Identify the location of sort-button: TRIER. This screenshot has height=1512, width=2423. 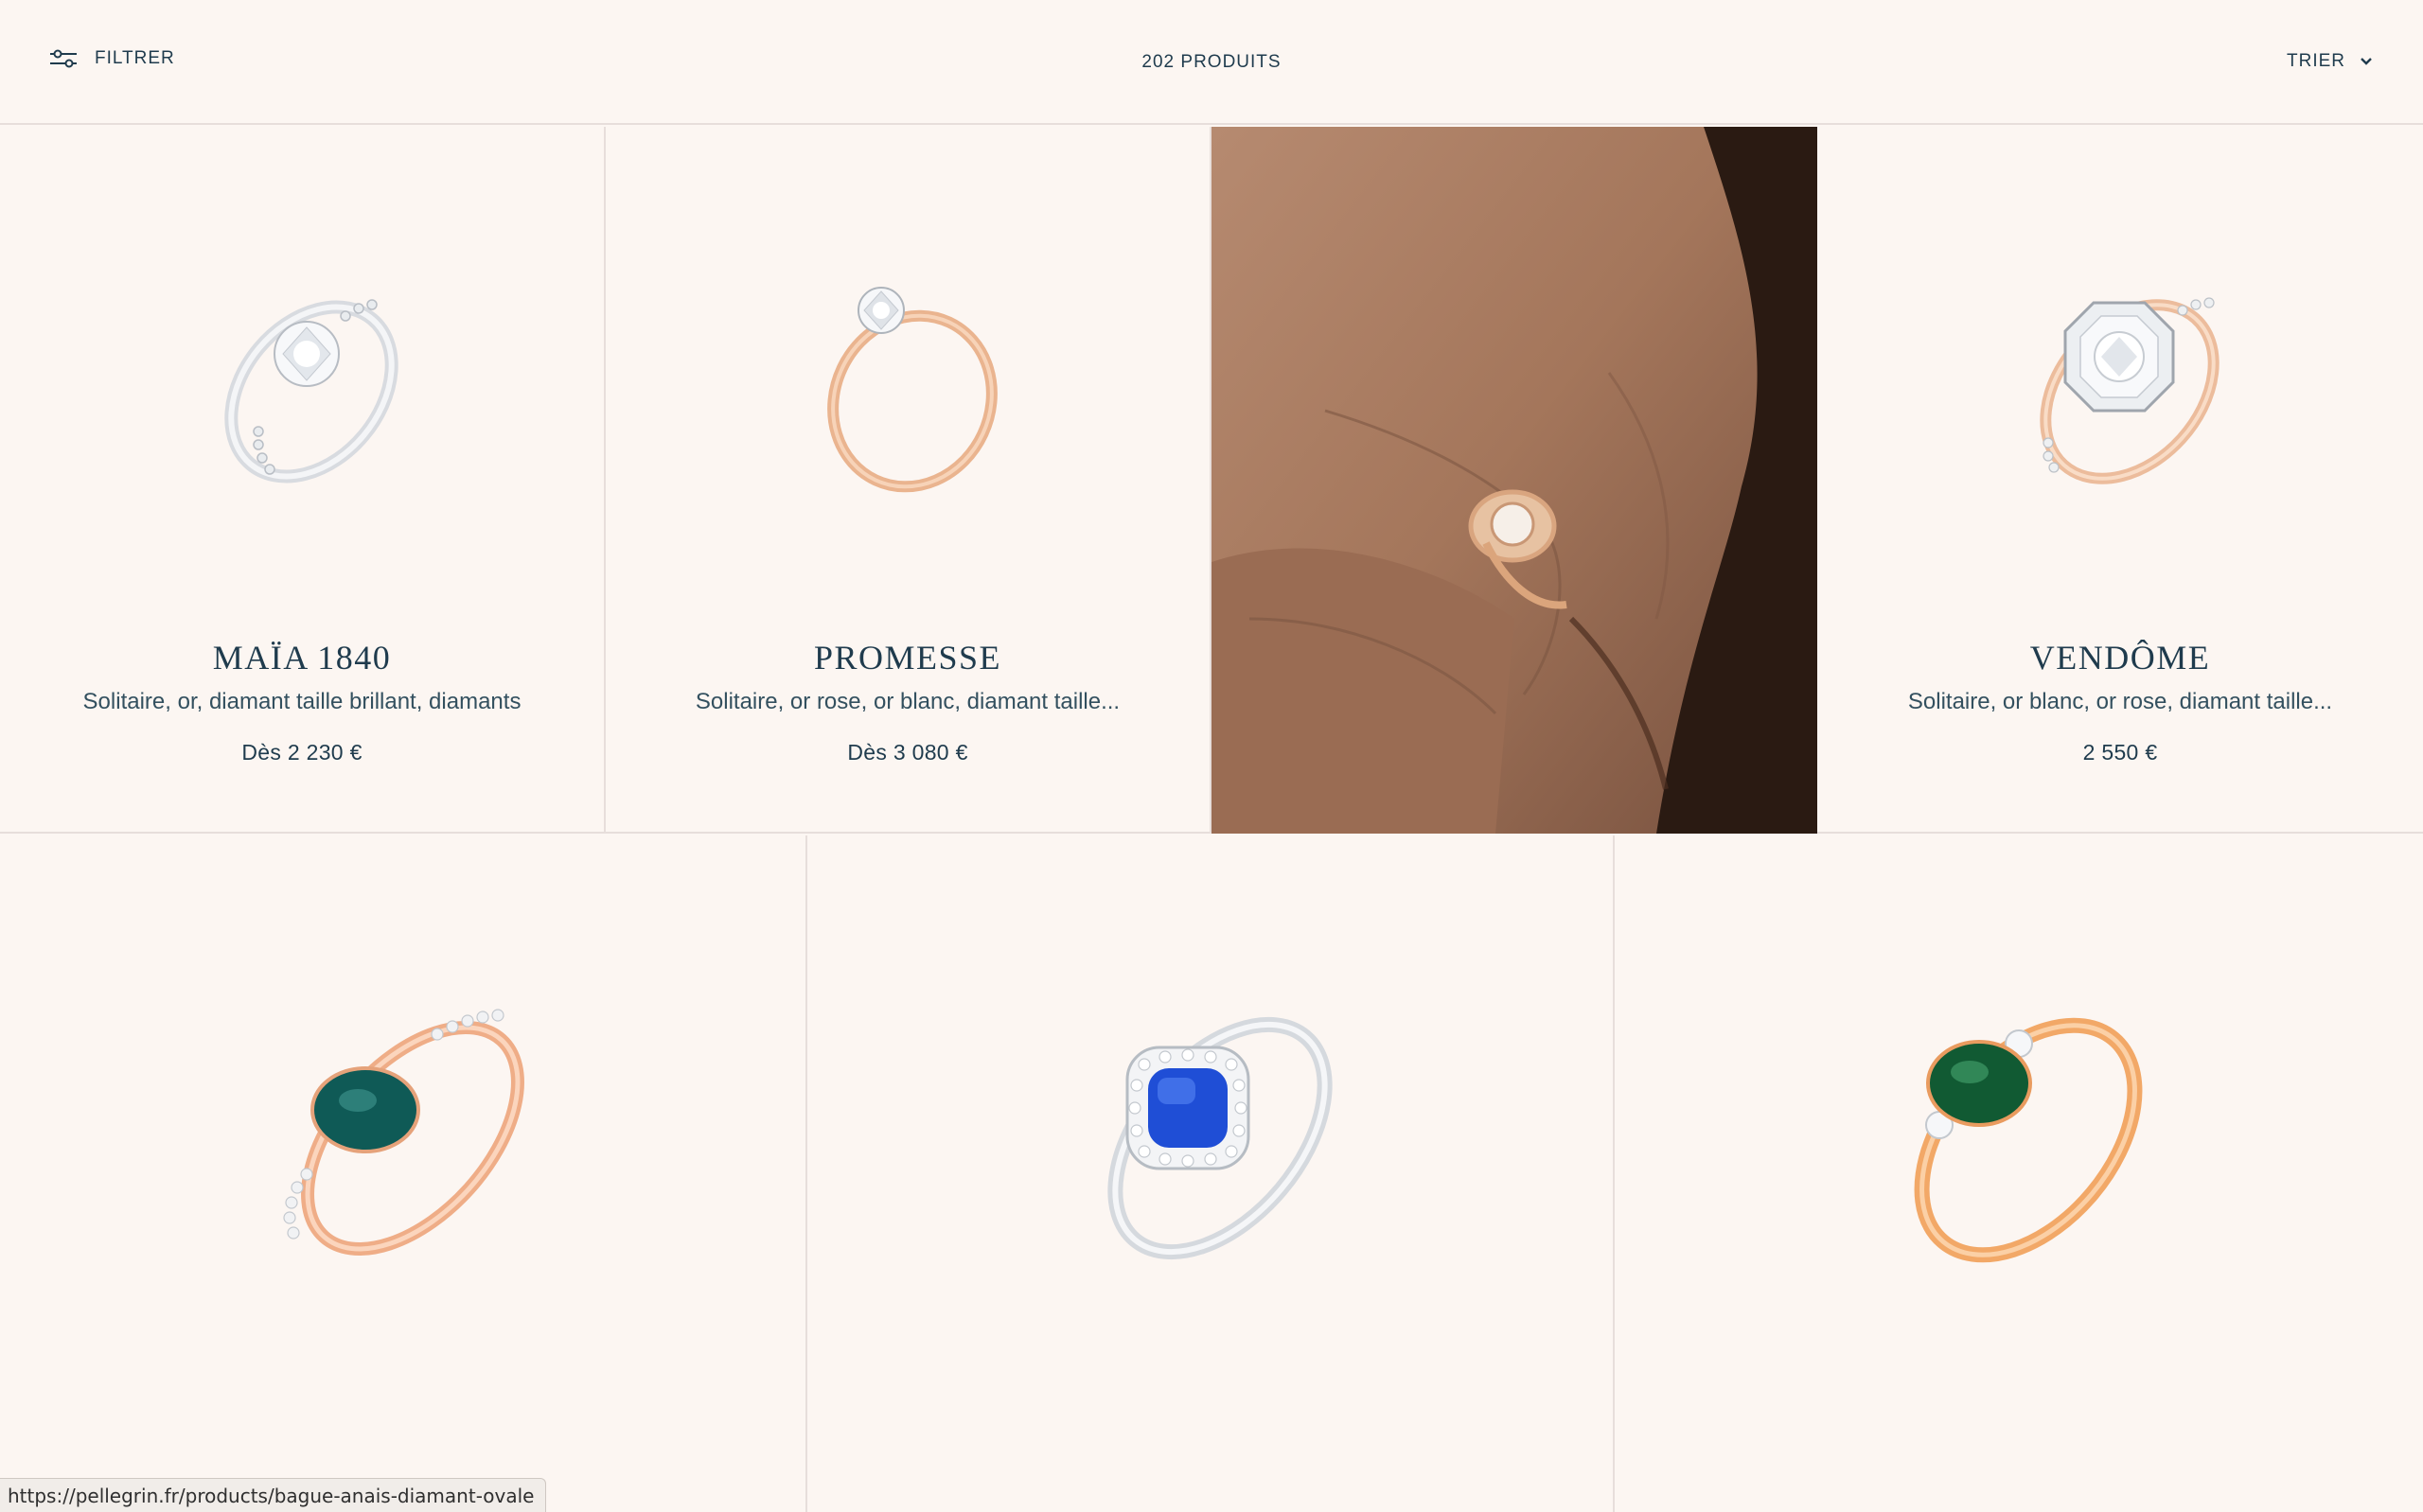
(2330, 61).